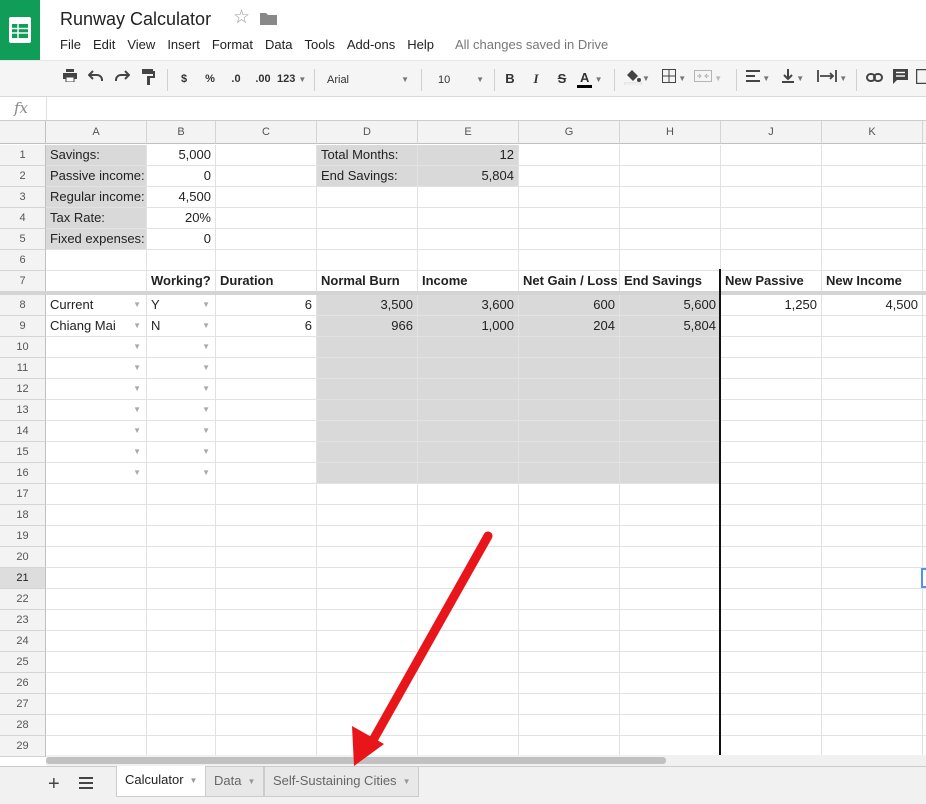 Image resolution: width=926 pixels, height=804 pixels. What do you see at coordinates (96, 155) in the screenshot?
I see `cell-a1: Savings:` at bounding box center [96, 155].